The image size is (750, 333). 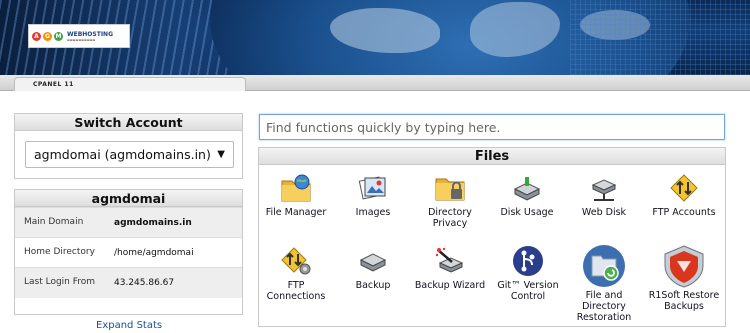 I want to click on images-icon, so click(x=373, y=188).